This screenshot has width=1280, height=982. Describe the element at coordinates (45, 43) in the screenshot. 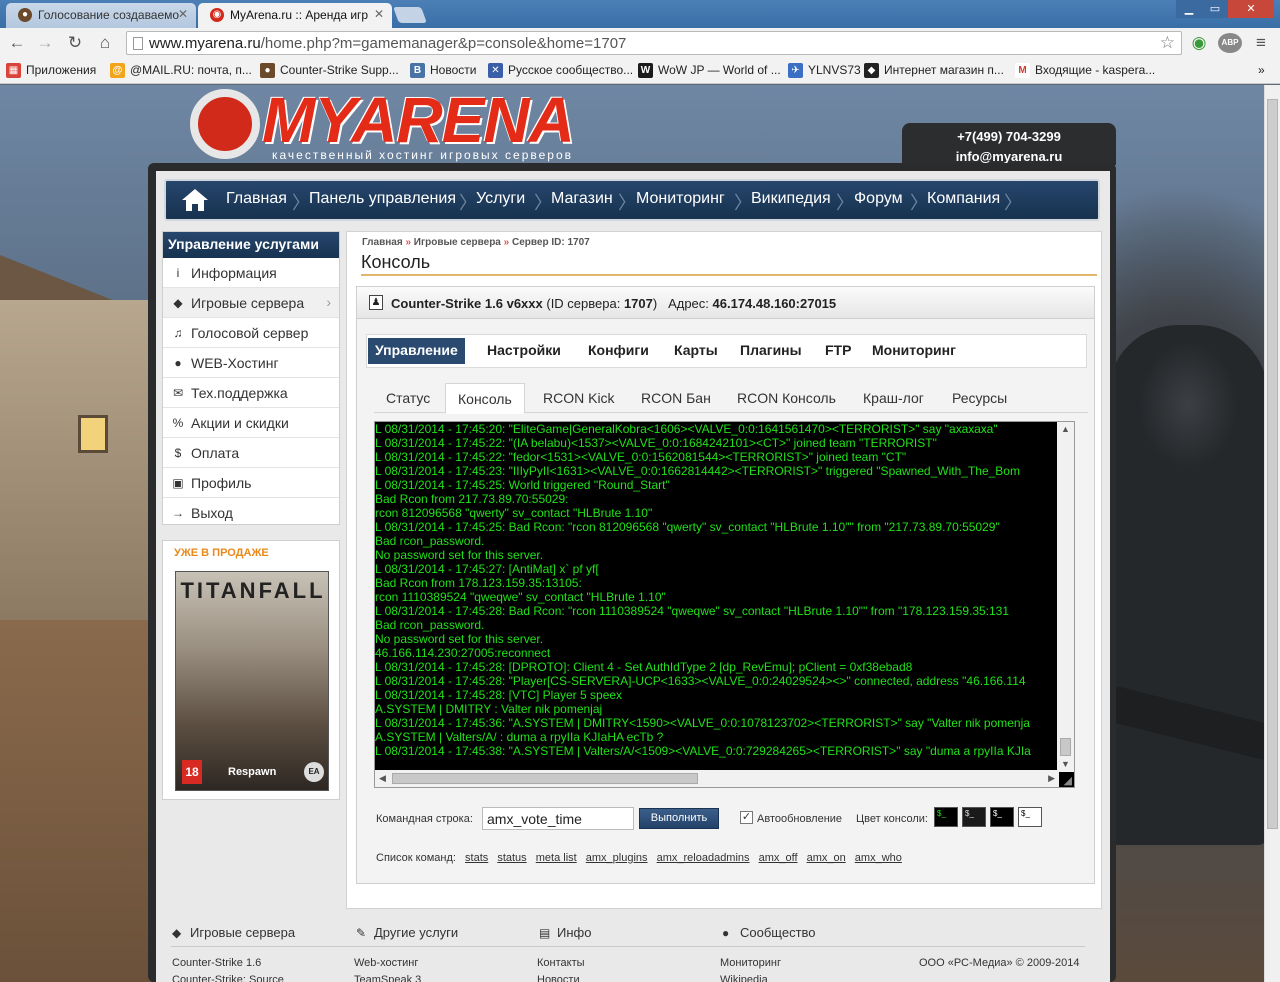

I see `forward-arrow-icon: →` at that location.